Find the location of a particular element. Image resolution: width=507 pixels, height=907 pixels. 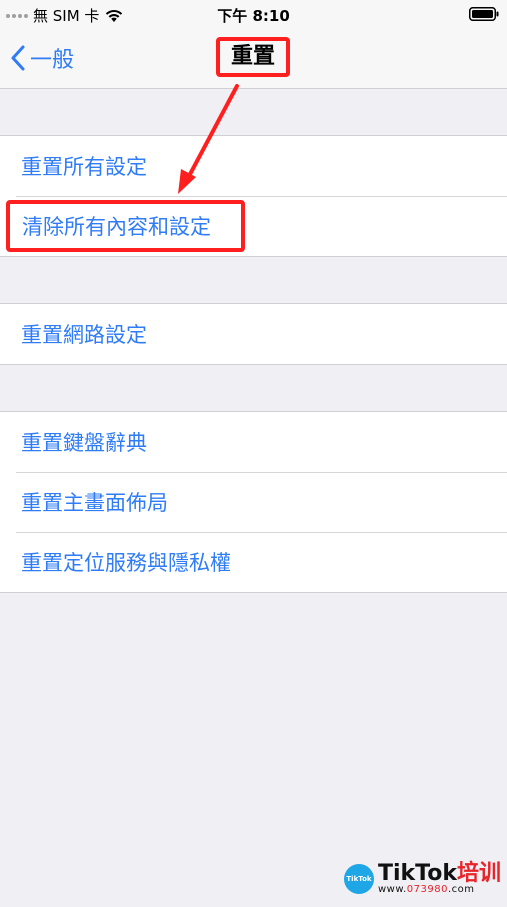

reset-all-settings-label: 重置所有設定 is located at coordinates (84, 167).